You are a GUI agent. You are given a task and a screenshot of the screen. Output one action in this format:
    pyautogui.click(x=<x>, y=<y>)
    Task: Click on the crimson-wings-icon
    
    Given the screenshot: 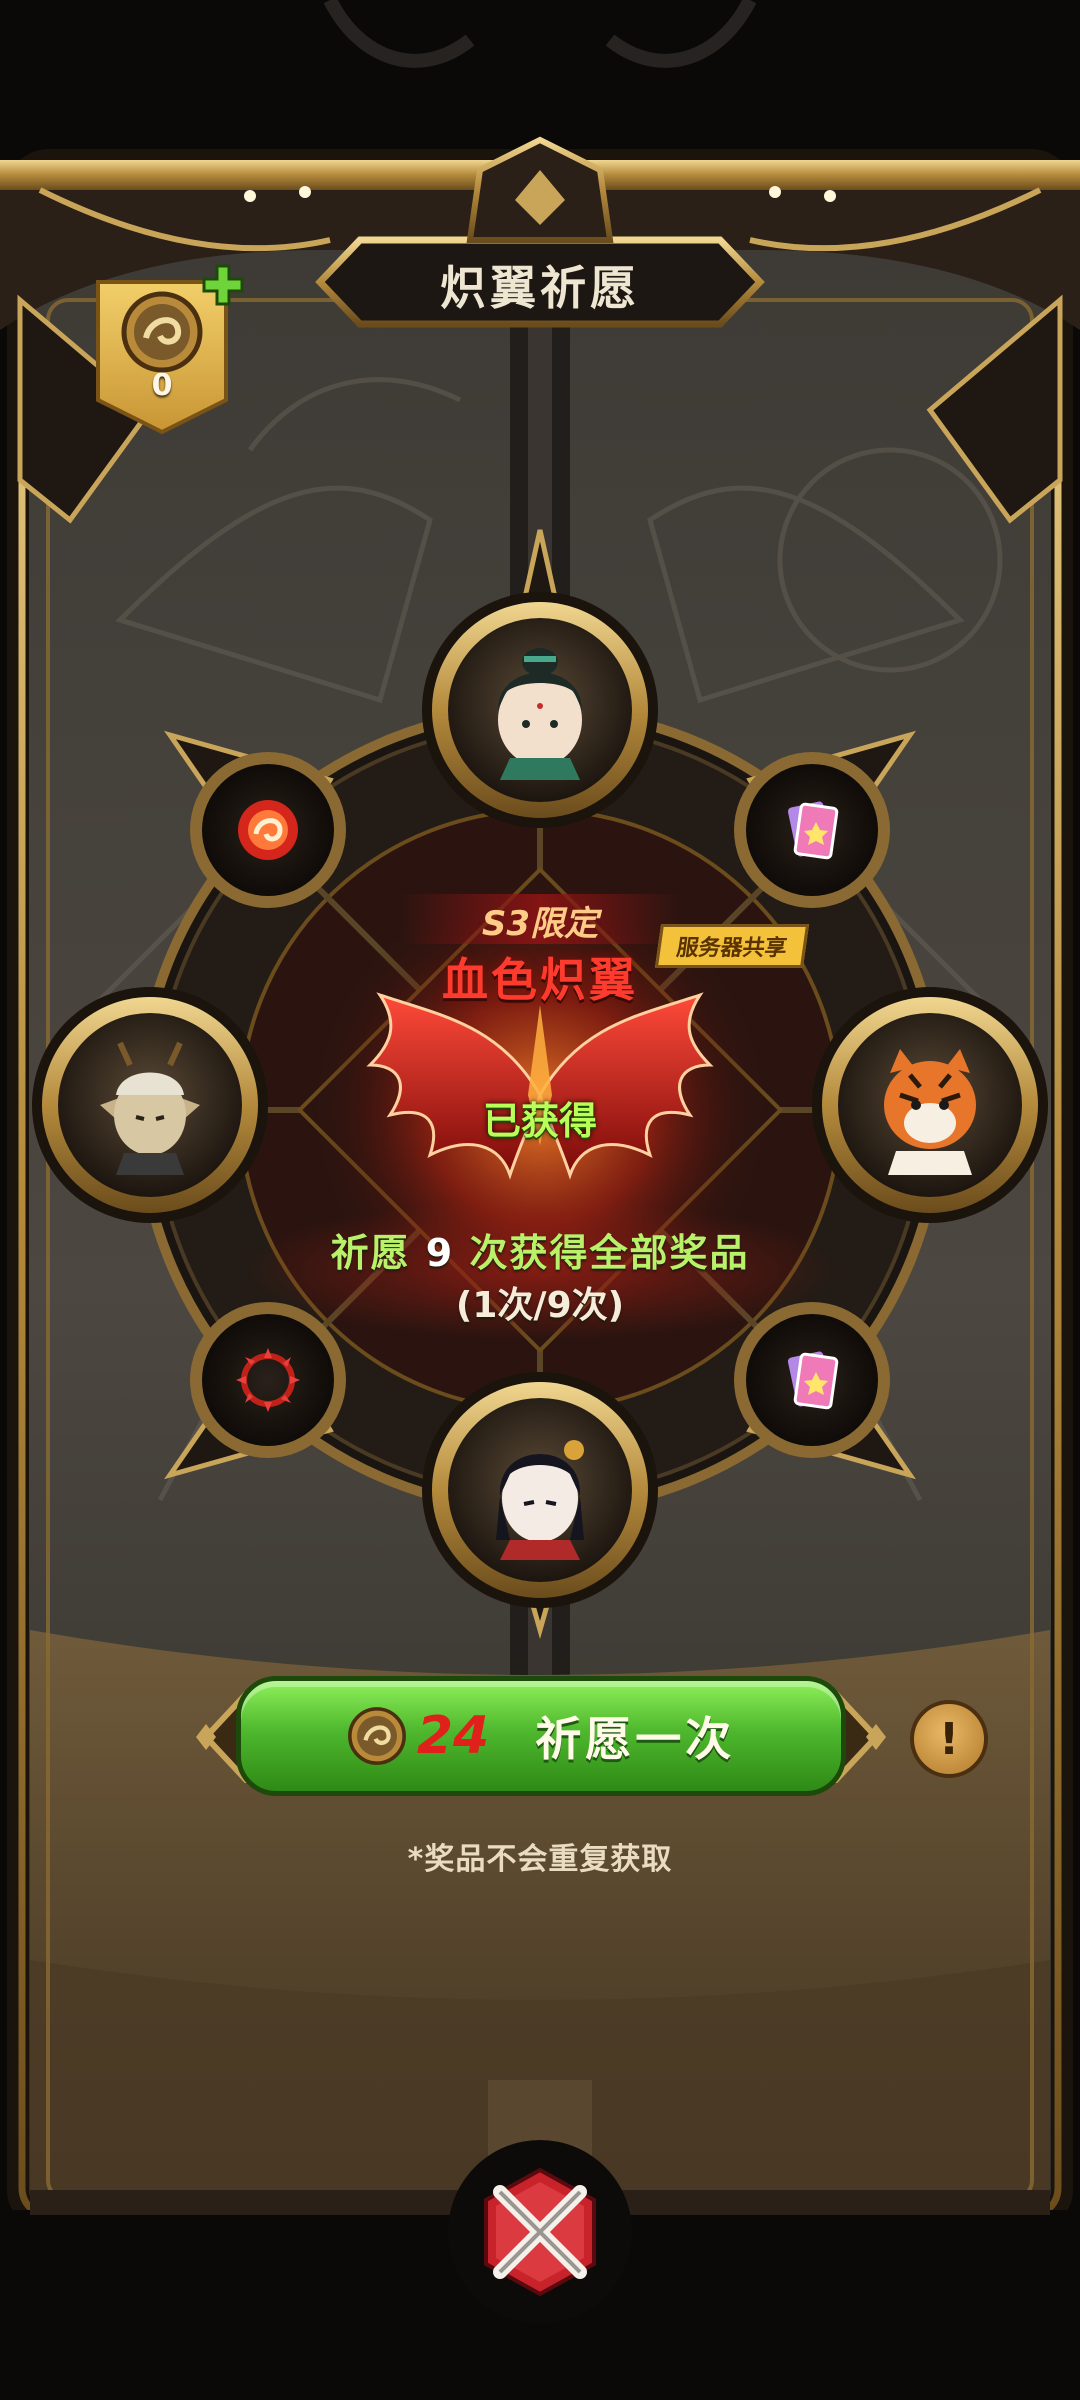 What is the action you would take?
    pyautogui.click(x=540, y=1085)
    